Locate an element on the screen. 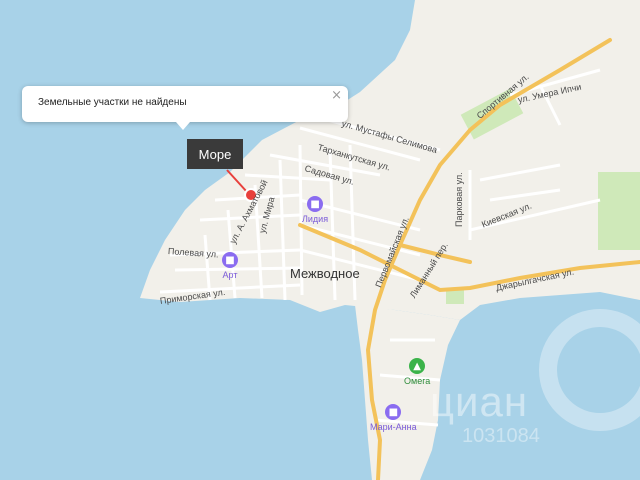 This screenshot has width=640, height=480. town-label: Межводное is located at coordinates (325, 273).